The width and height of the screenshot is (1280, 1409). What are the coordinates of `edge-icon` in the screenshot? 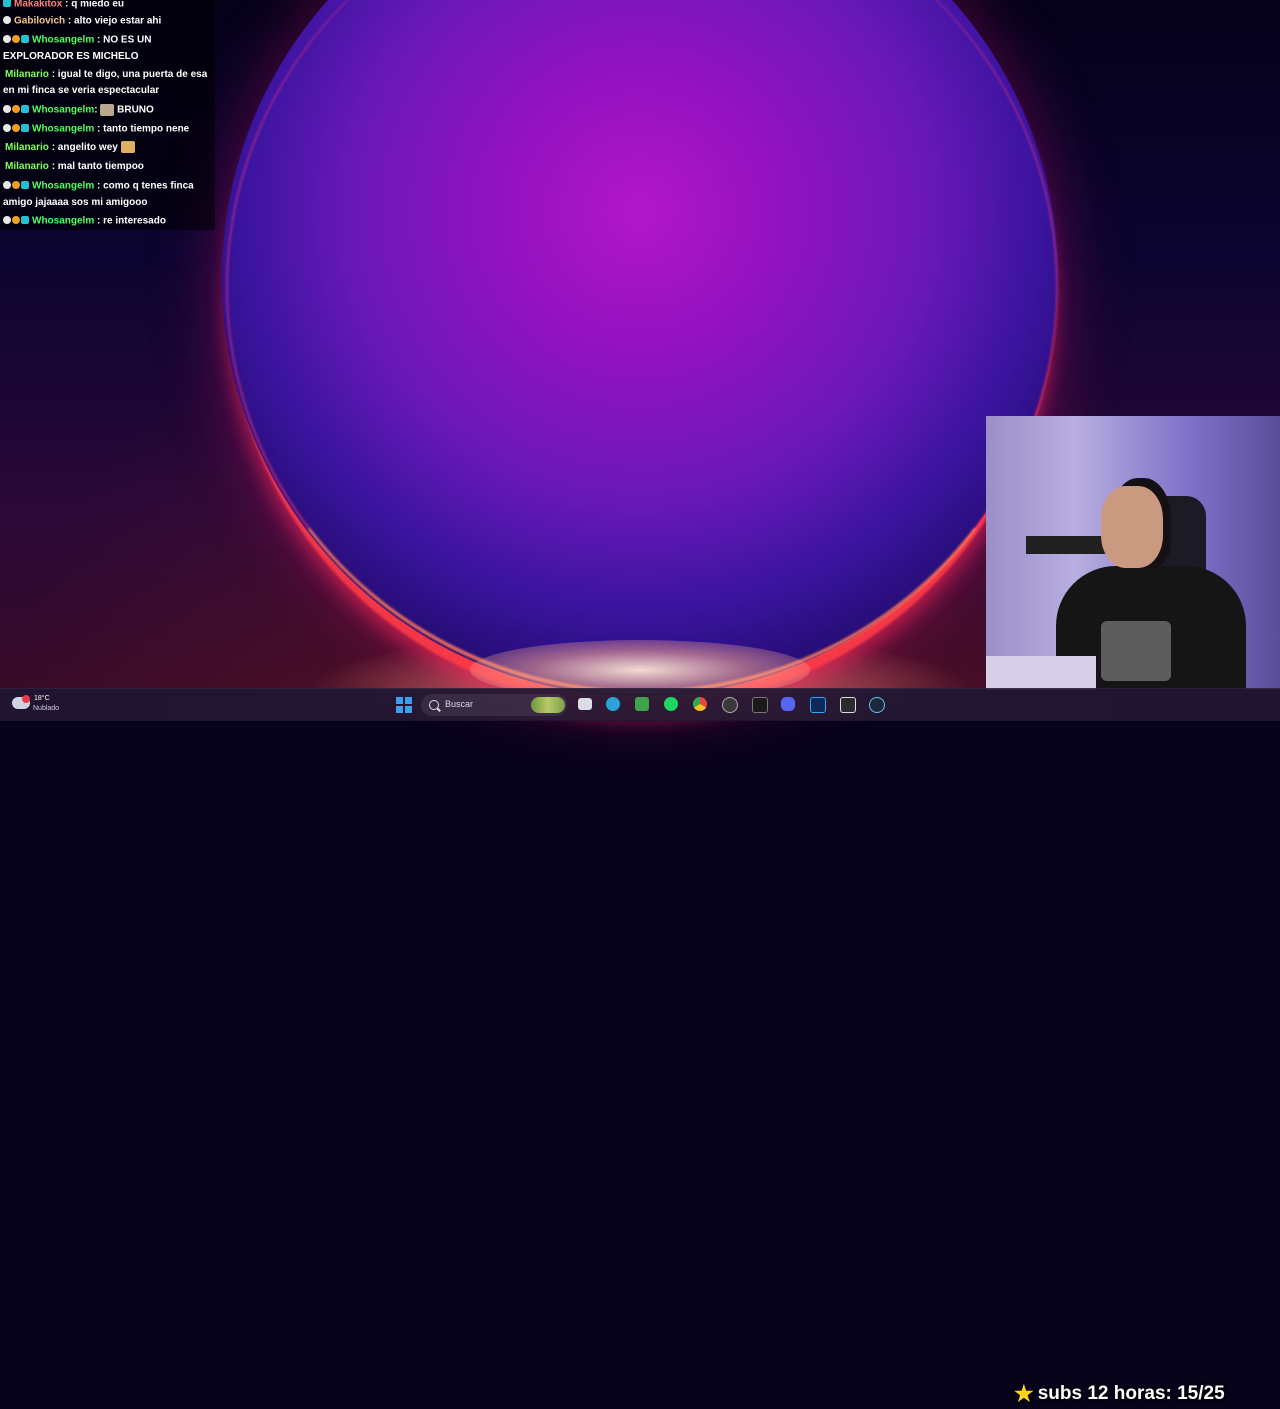 It's located at (613, 704).